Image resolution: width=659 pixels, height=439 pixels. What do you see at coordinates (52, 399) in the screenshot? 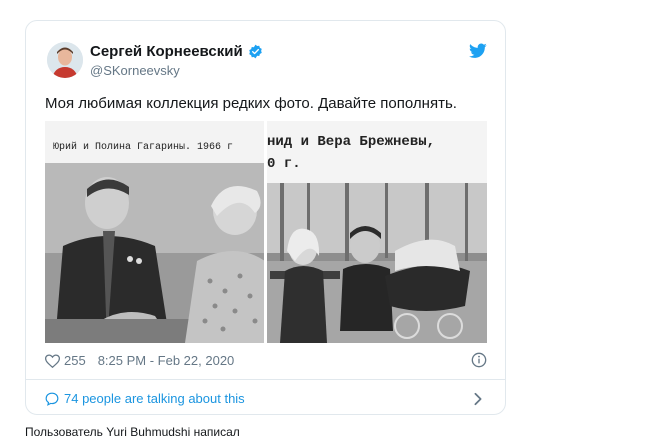
I see `speech-bubble-icon` at bounding box center [52, 399].